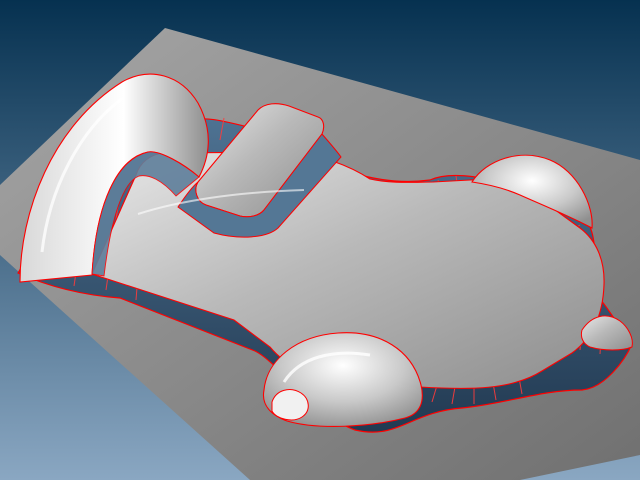  What do you see at coordinates (290, 405) in the screenshot?
I see `front-small-cap` at bounding box center [290, 405].